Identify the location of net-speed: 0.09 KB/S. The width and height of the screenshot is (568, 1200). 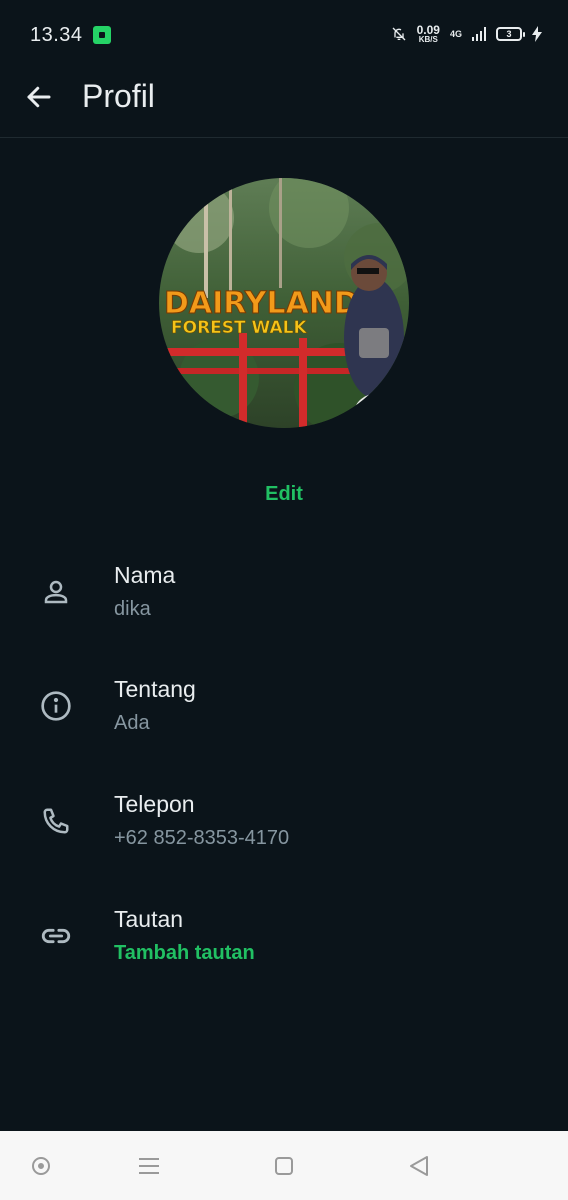
(428, 34).